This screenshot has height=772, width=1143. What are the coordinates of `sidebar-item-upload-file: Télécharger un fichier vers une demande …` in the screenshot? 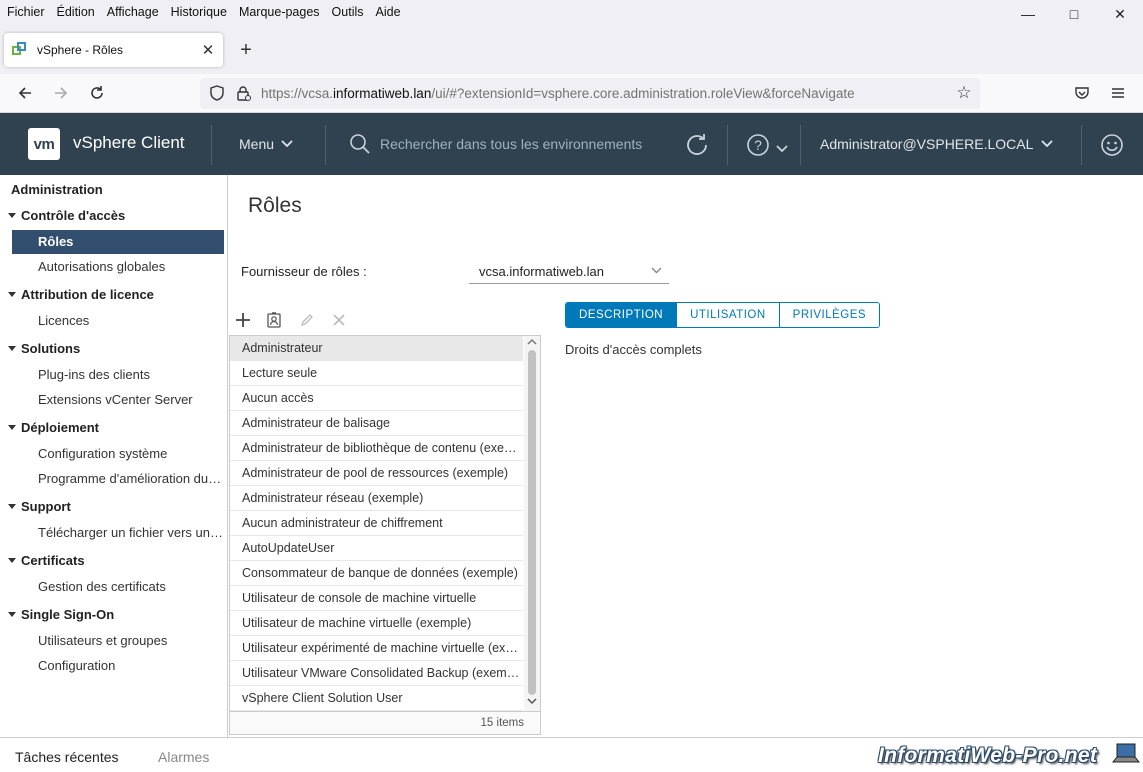 It's located at (118, 533).